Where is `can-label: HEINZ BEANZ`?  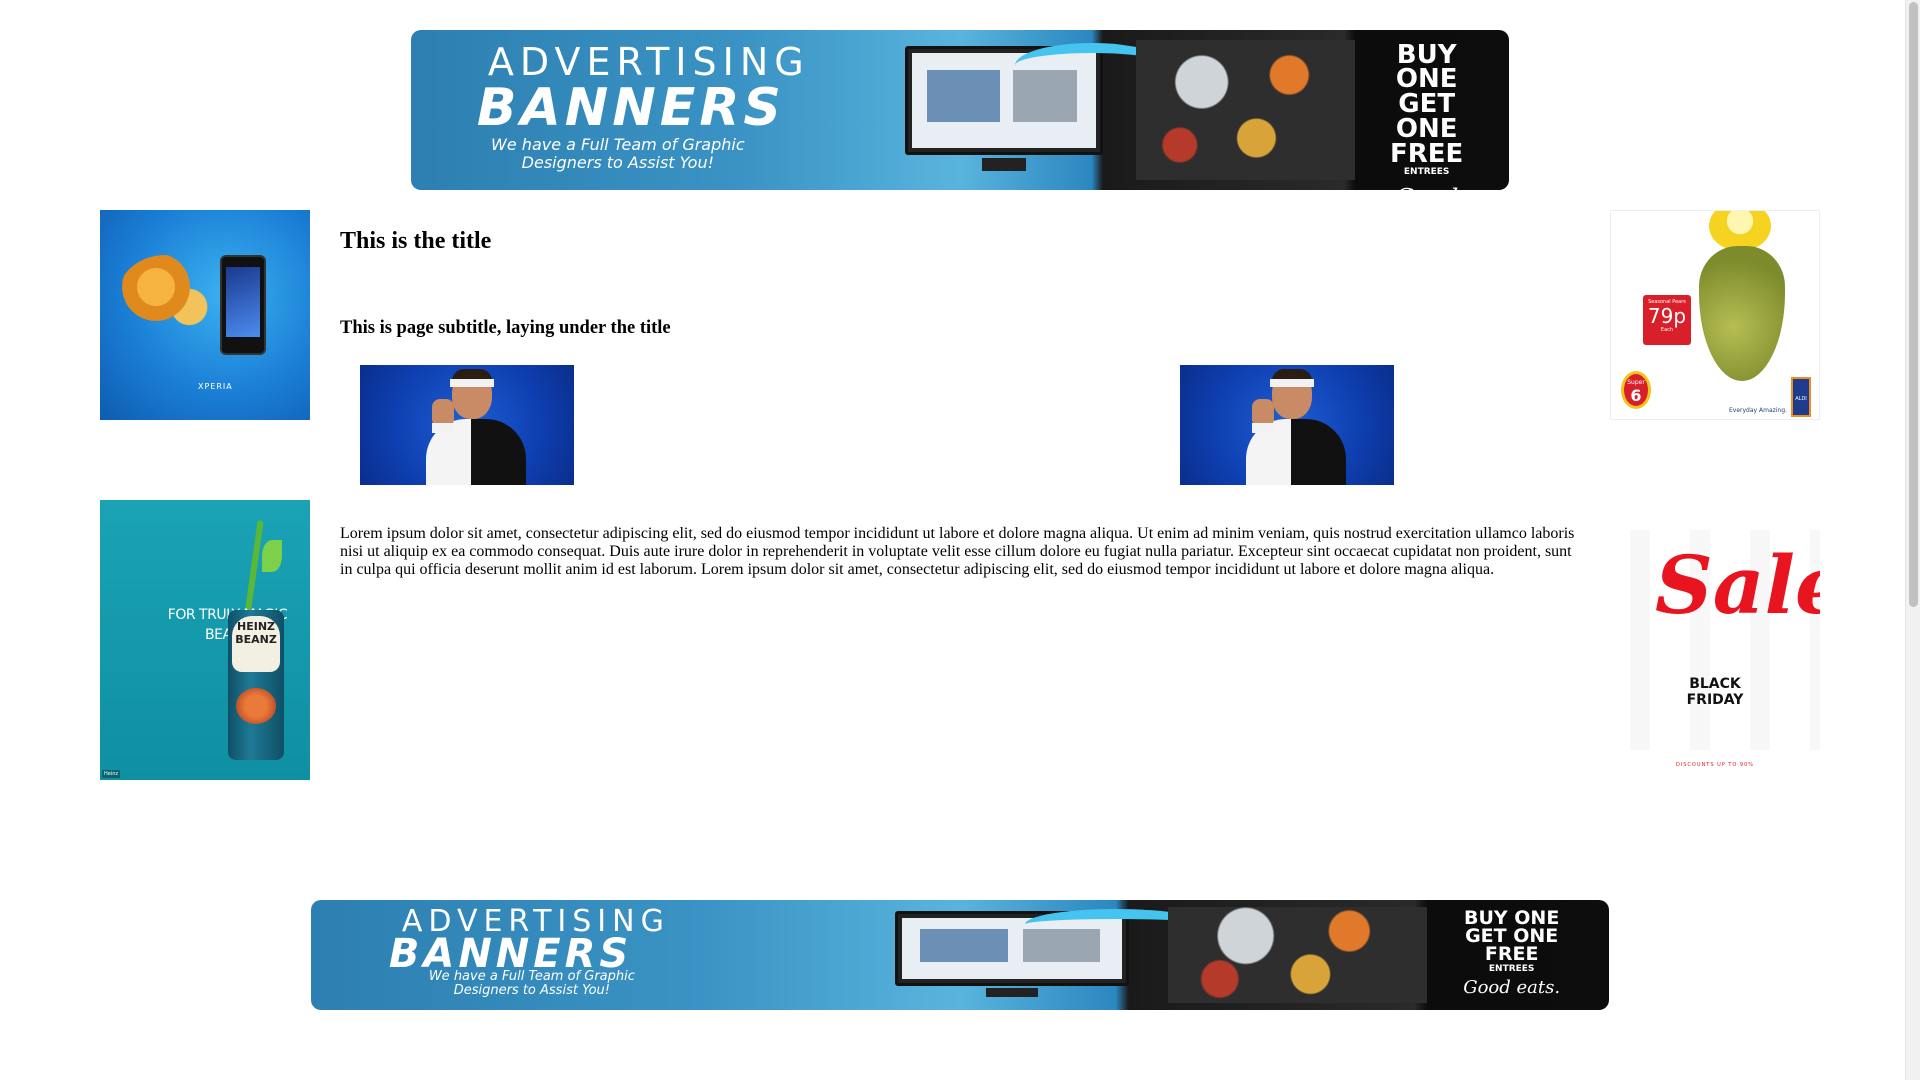
can-label: HEINZ BEANZ is located at coordinates (256, 633).